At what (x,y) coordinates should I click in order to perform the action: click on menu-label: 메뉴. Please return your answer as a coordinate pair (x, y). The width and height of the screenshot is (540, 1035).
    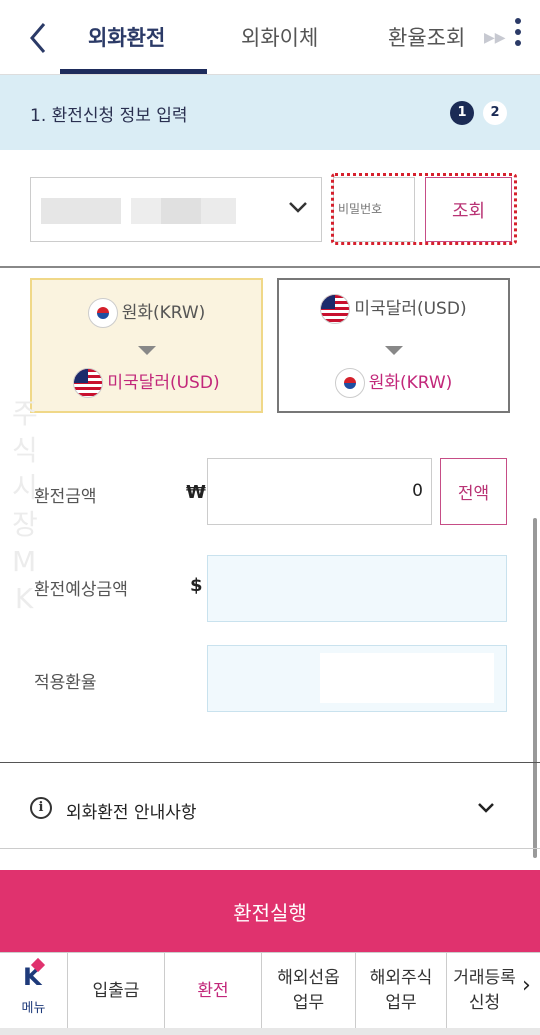
    Looking at the image, I should click on (33, 1008).